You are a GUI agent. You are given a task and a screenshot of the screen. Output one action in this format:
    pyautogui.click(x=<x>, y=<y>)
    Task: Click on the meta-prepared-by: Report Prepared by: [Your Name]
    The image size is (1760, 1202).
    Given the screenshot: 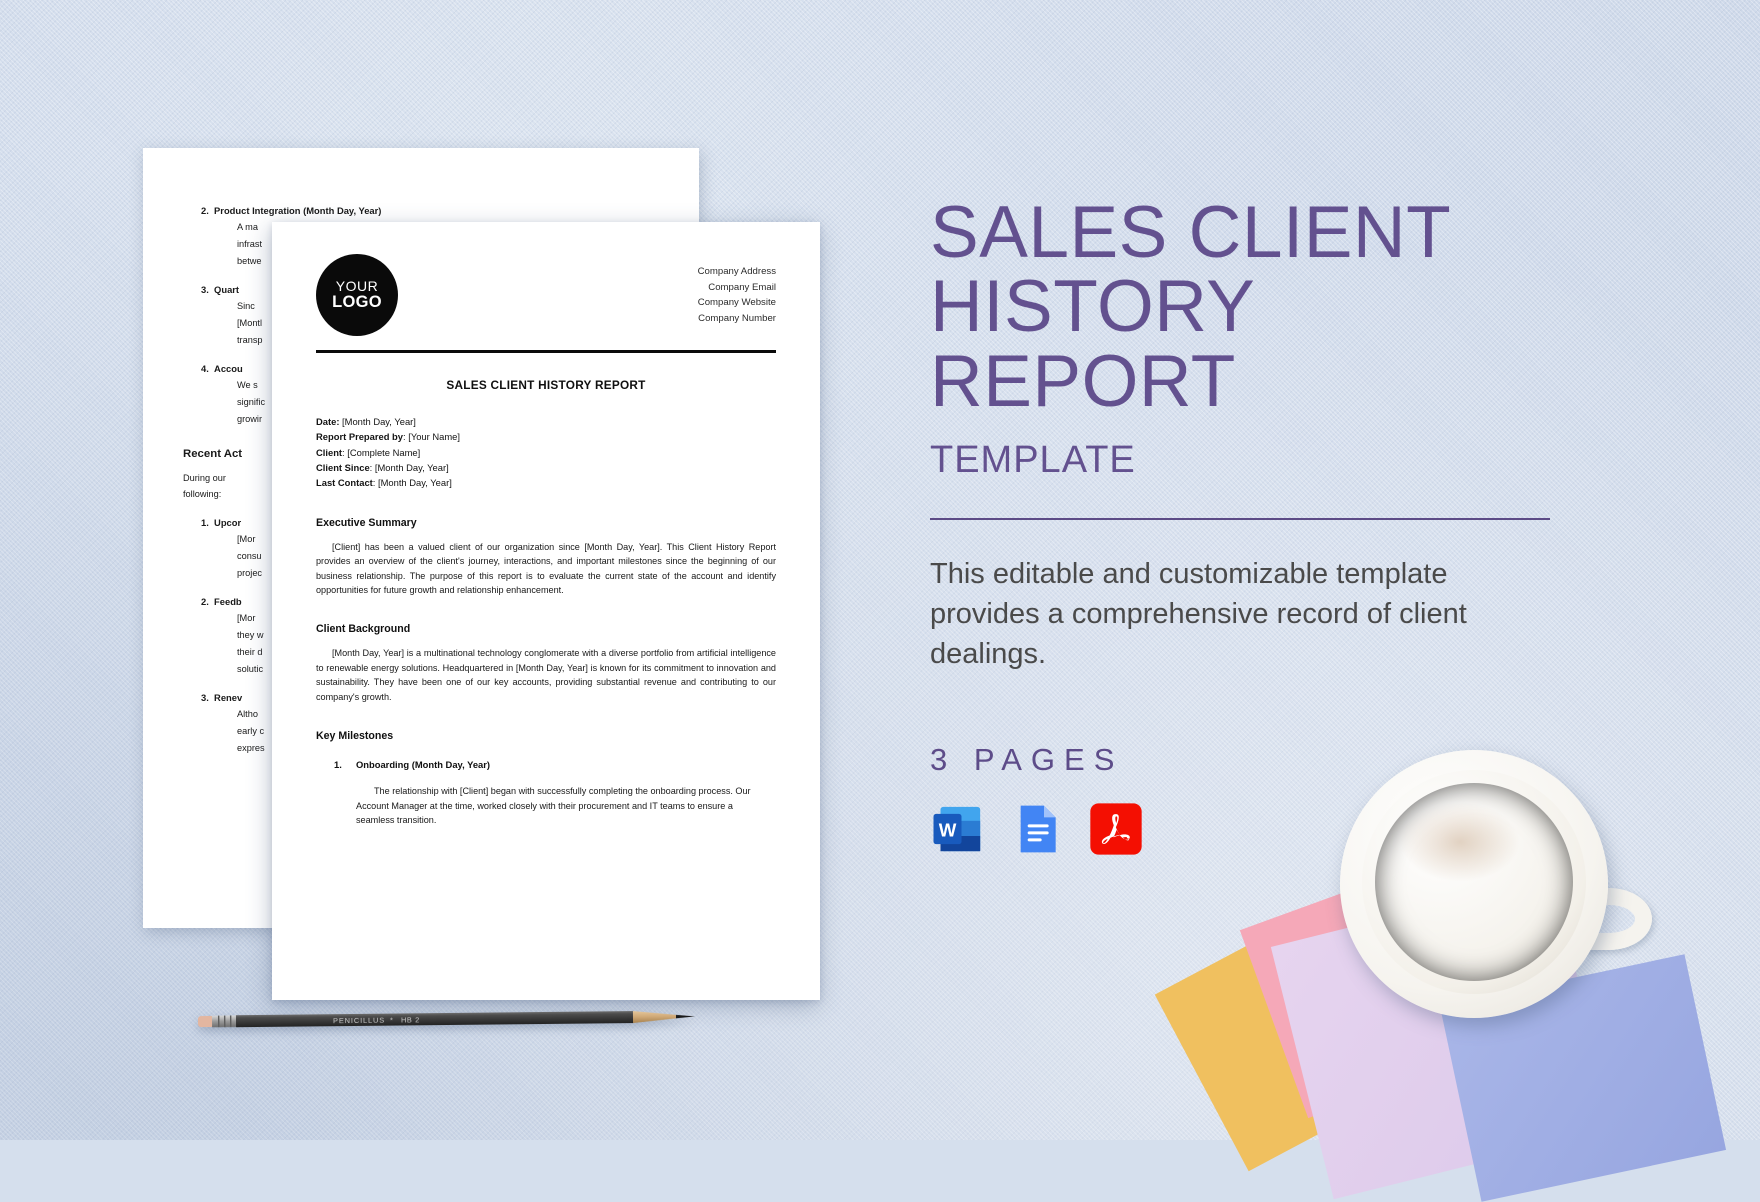 What is the action you would take?
    pyautogui.click(x=546, y=436)
    